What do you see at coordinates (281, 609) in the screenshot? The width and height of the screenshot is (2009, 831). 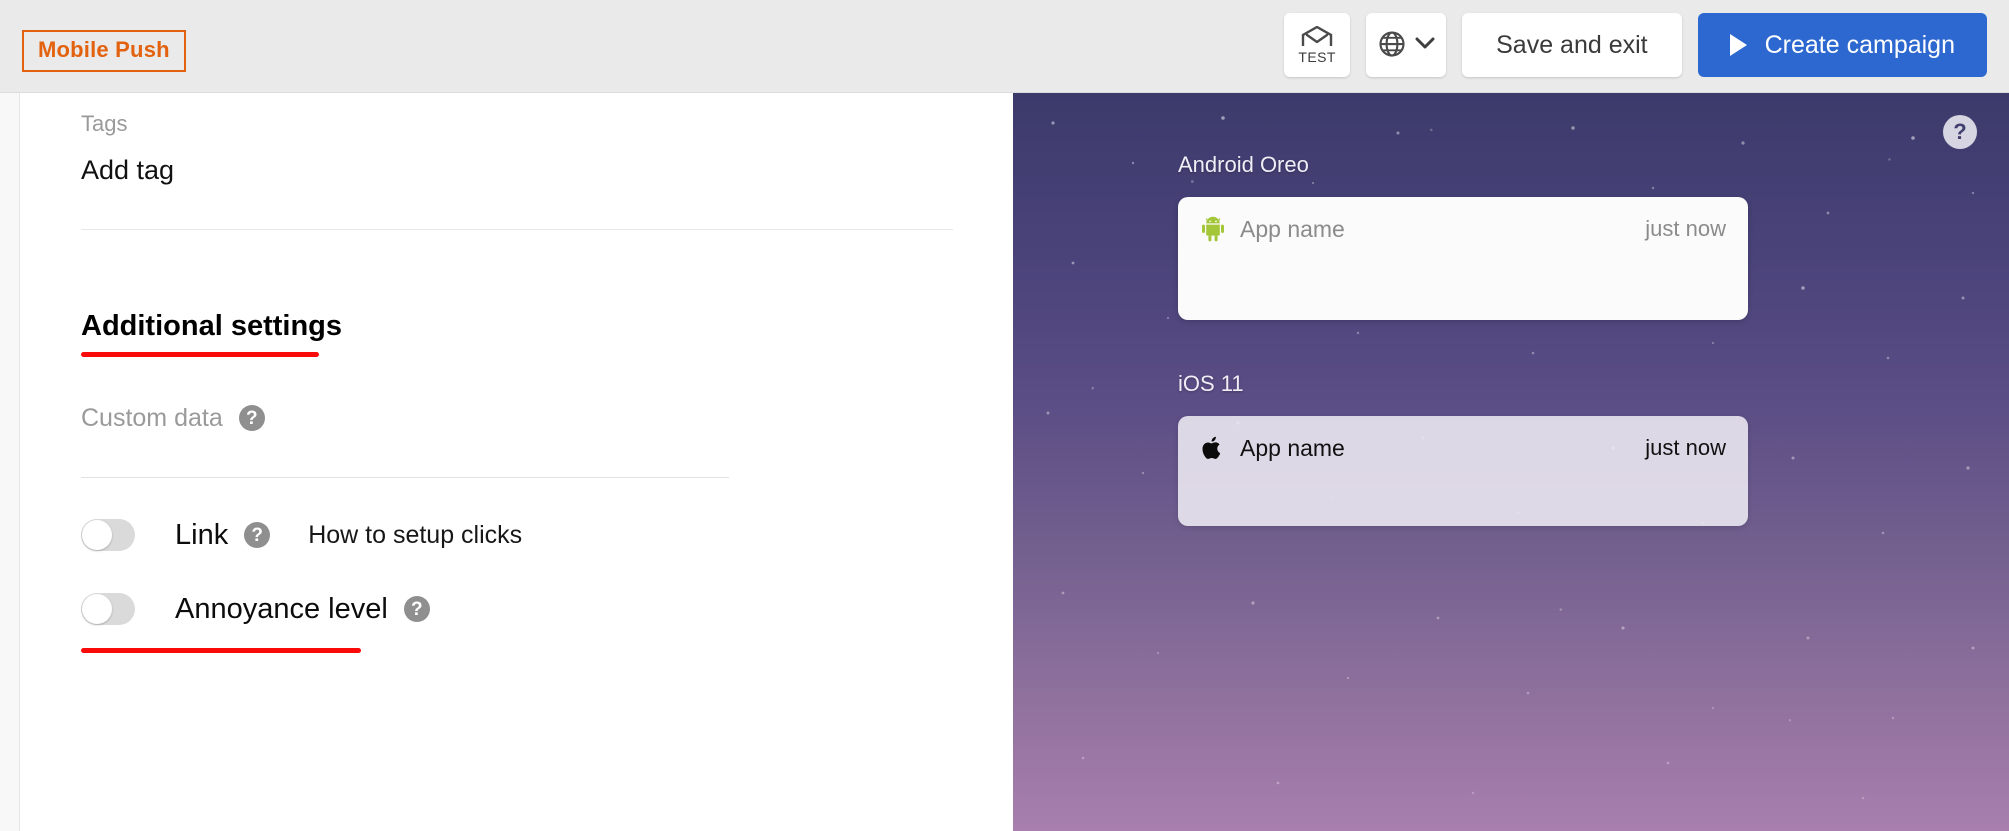 I see `annoyance-level-label: Annoyance level` at bounding box center [281, 609].